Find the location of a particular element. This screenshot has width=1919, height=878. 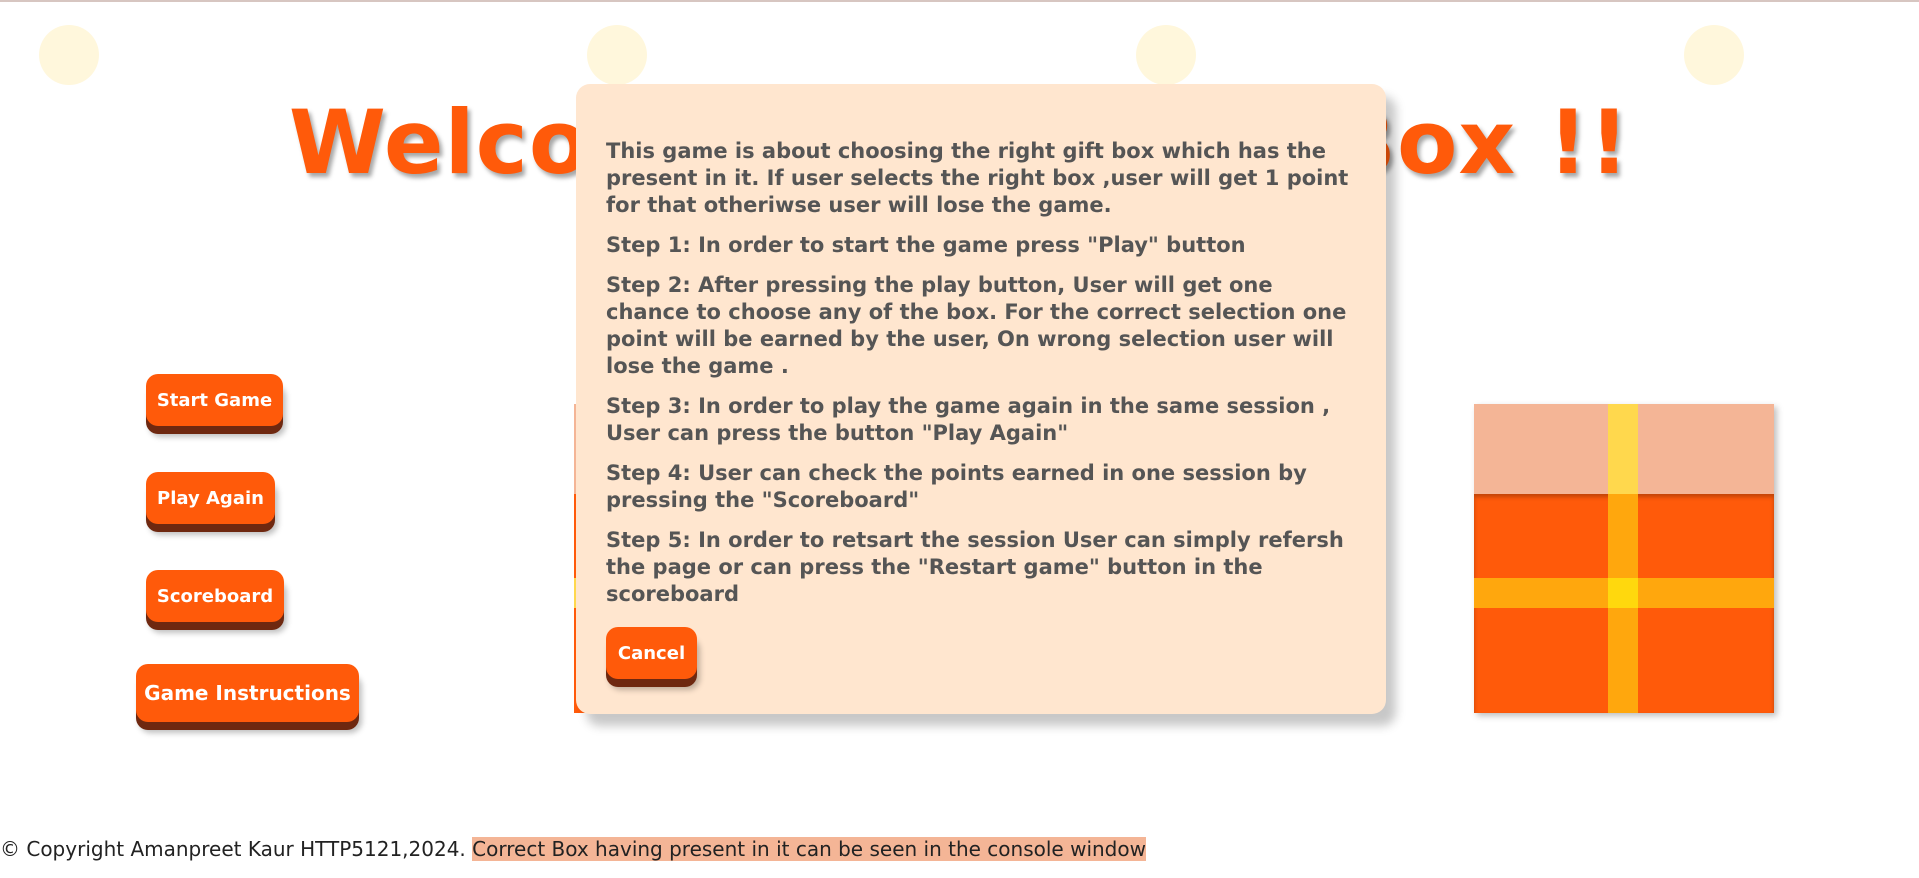

scoreboard-button: Scoreboard is located at coordinates (215, 596).